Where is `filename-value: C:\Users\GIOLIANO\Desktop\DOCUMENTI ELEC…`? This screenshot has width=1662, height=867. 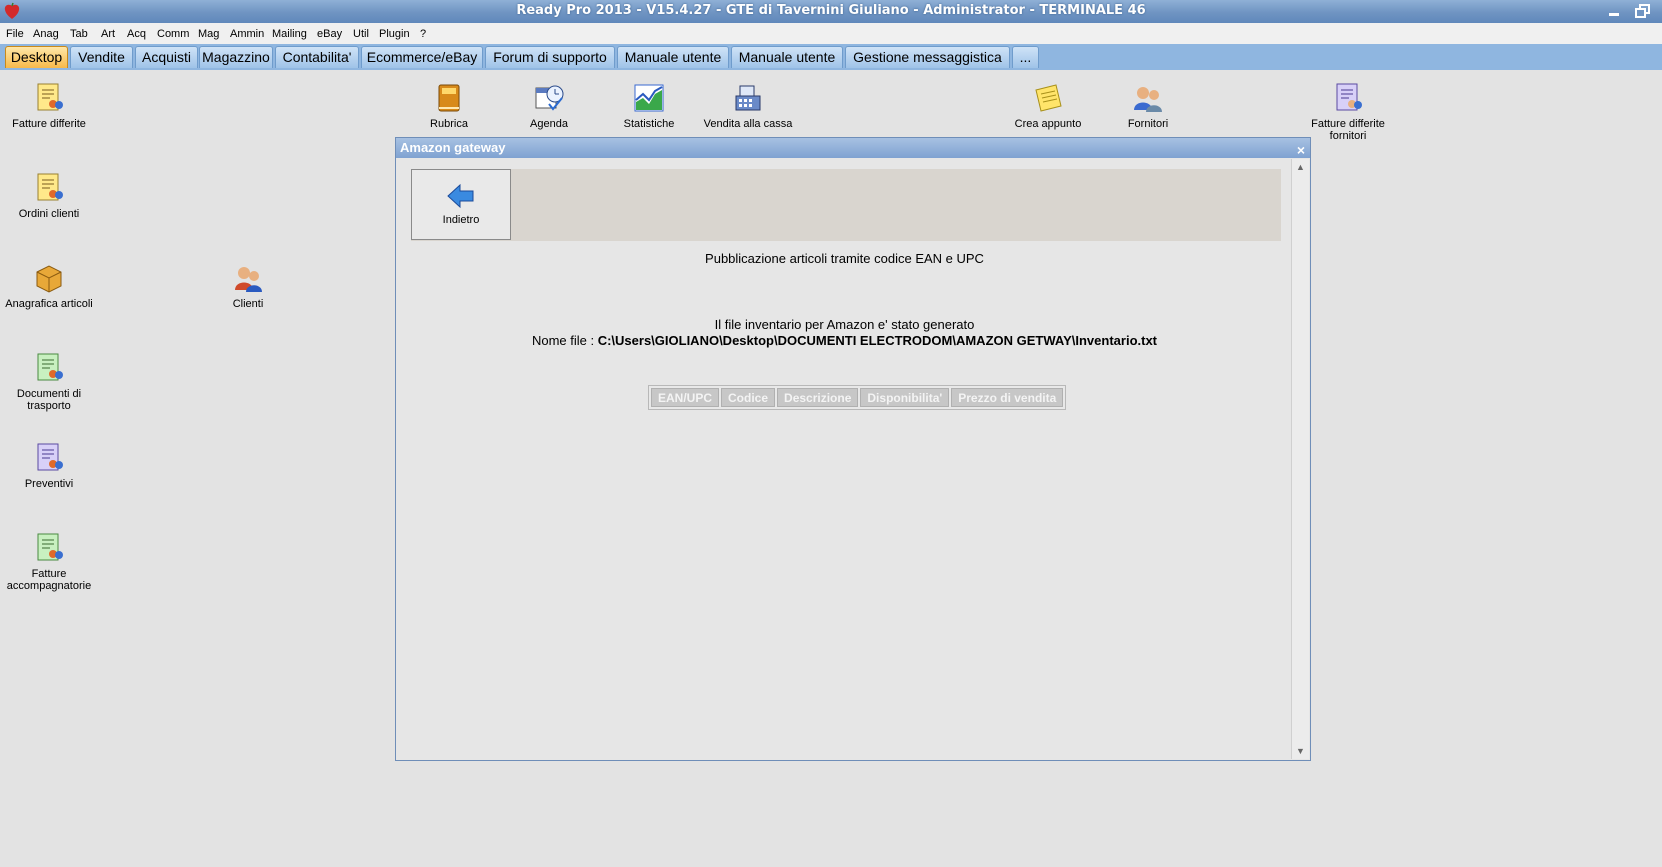 filename-value: C:\Users\GIOLIANO\Desktop\DOCUMENTI ELEC… is located at coordinates (877, 340).